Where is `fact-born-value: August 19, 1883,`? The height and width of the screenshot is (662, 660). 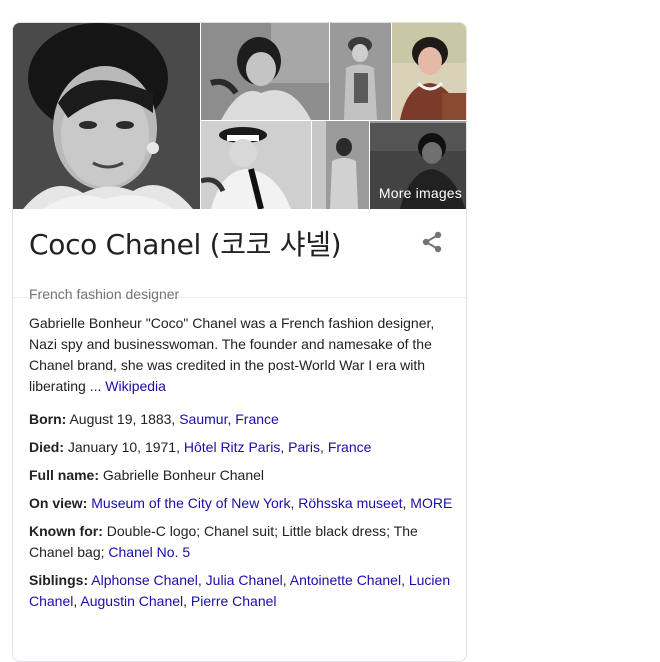 fact-born-value: August 19, 1883, is located at coordinates (122, 419).